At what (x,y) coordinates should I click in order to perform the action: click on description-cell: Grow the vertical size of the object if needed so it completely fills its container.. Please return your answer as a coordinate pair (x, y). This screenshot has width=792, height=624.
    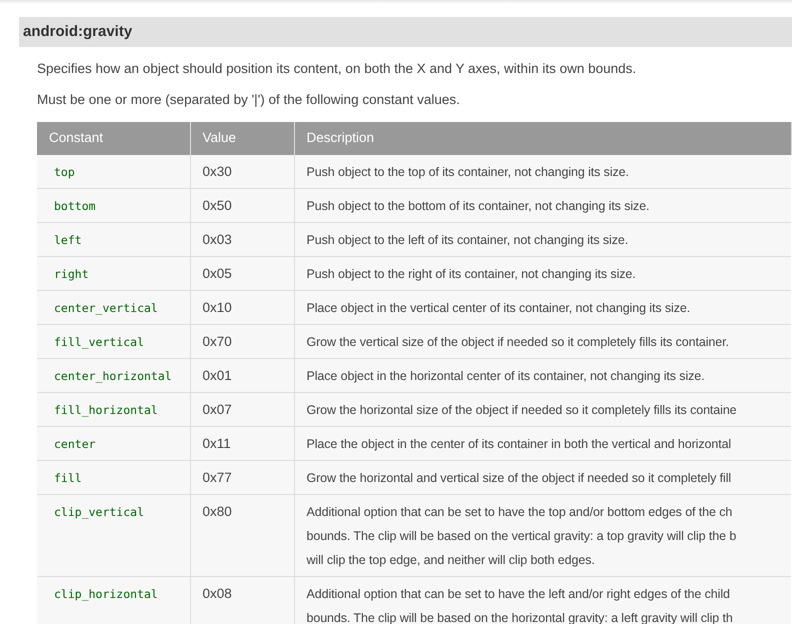
    Looking at the image, I should click on (542, 341).